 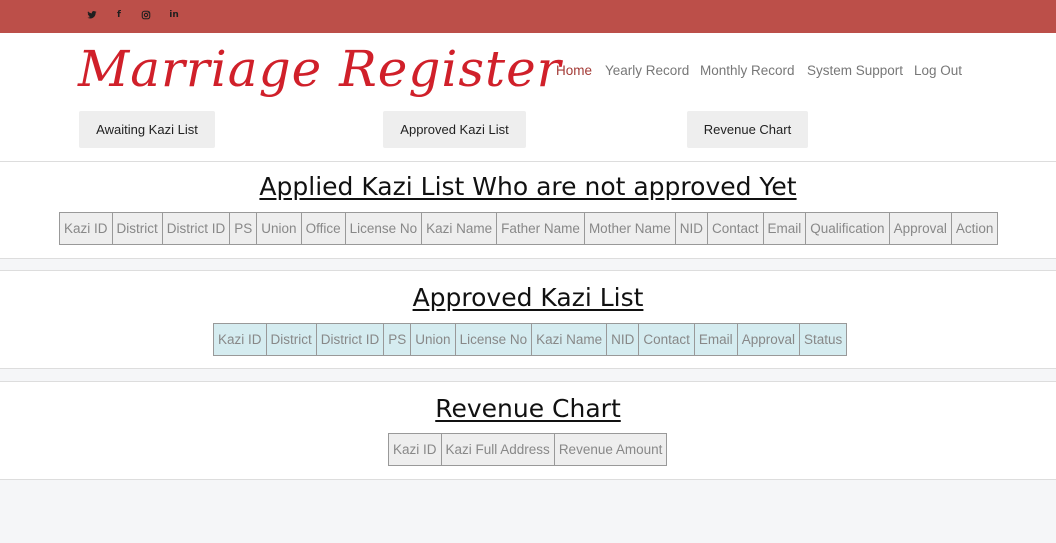 I want to click on nav-log-out: Log Out, so click(x=938, y=70).